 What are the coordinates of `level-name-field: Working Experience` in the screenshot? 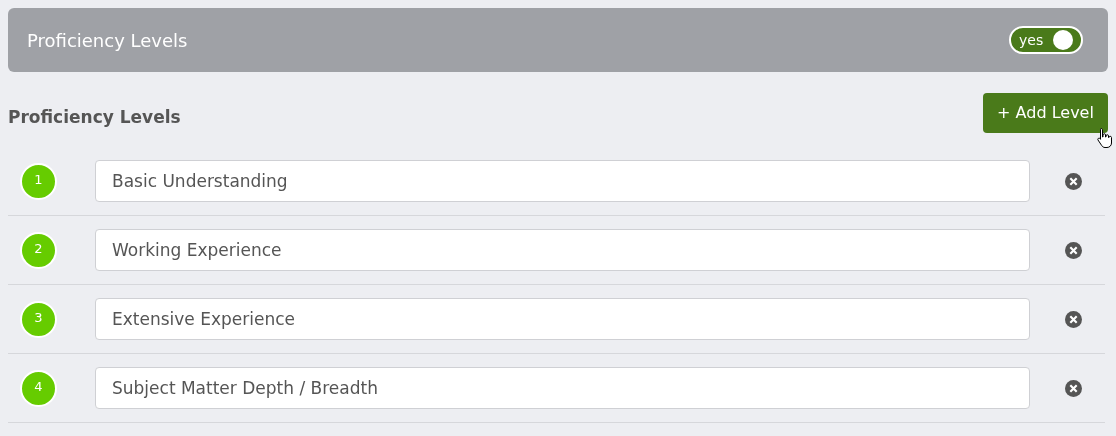 It's located at (562, 250).